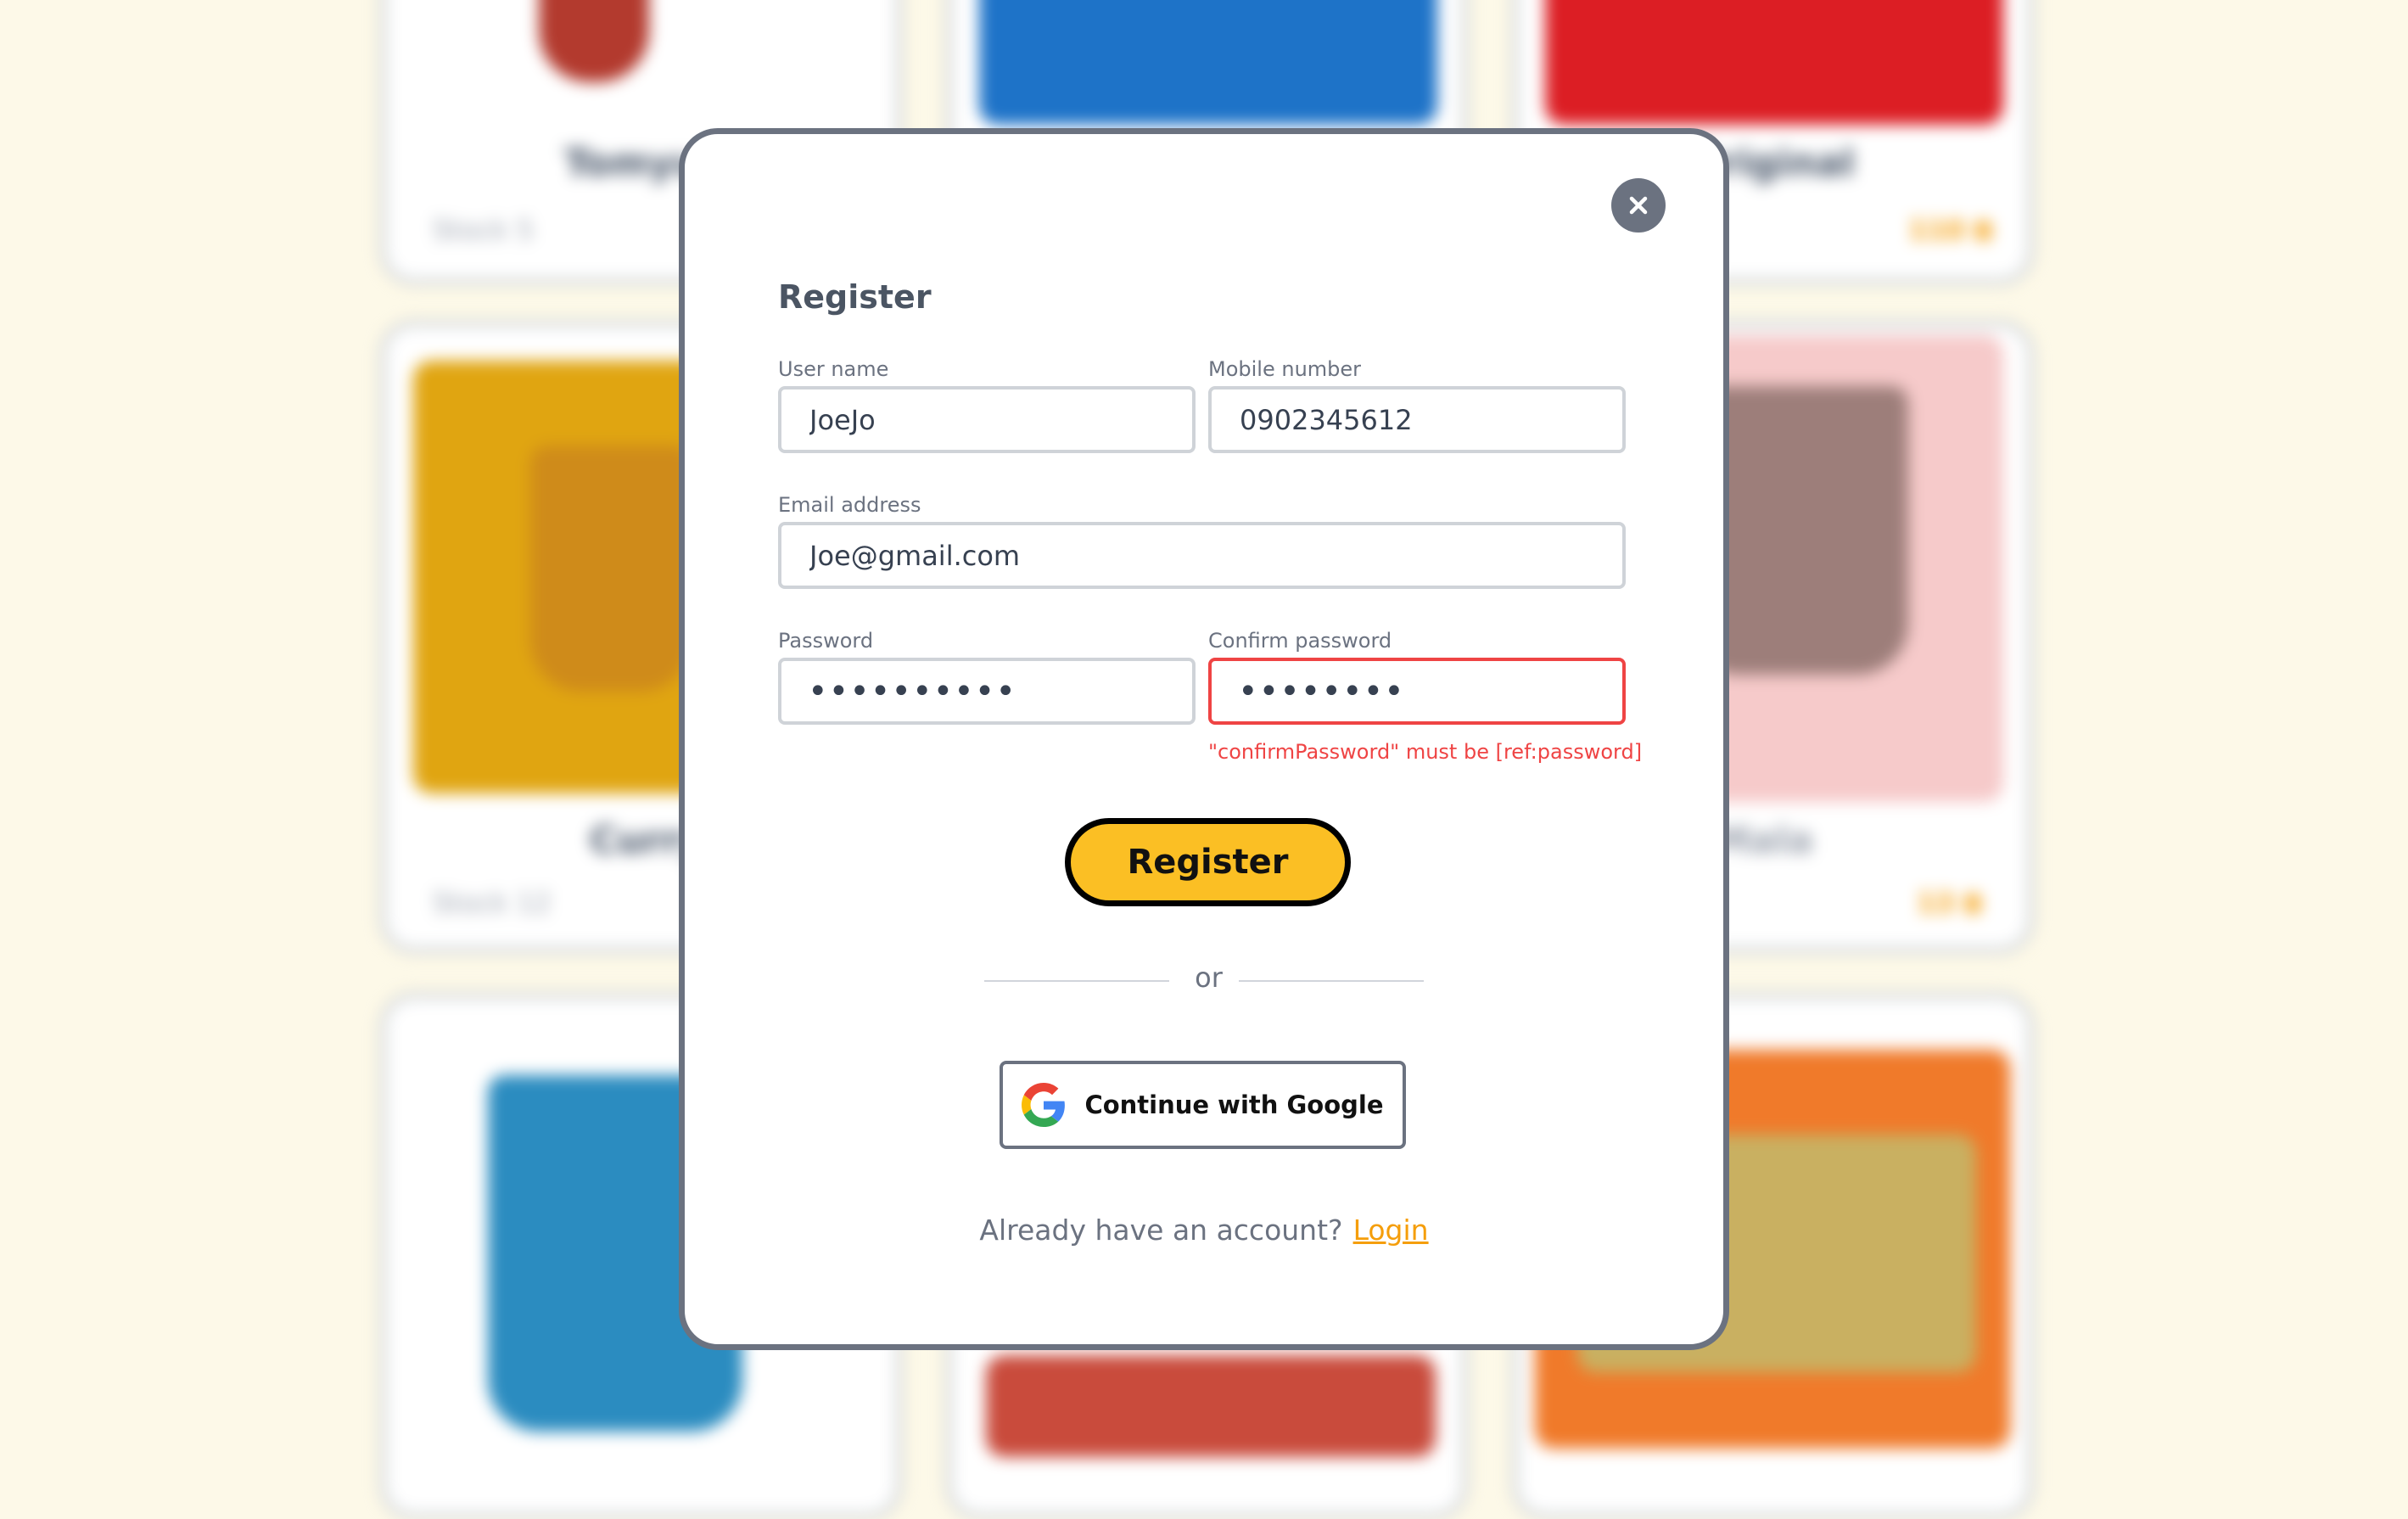 The height and width of the screenshot is (1519, 2408). I want to click on username-field, so click(987, 419).